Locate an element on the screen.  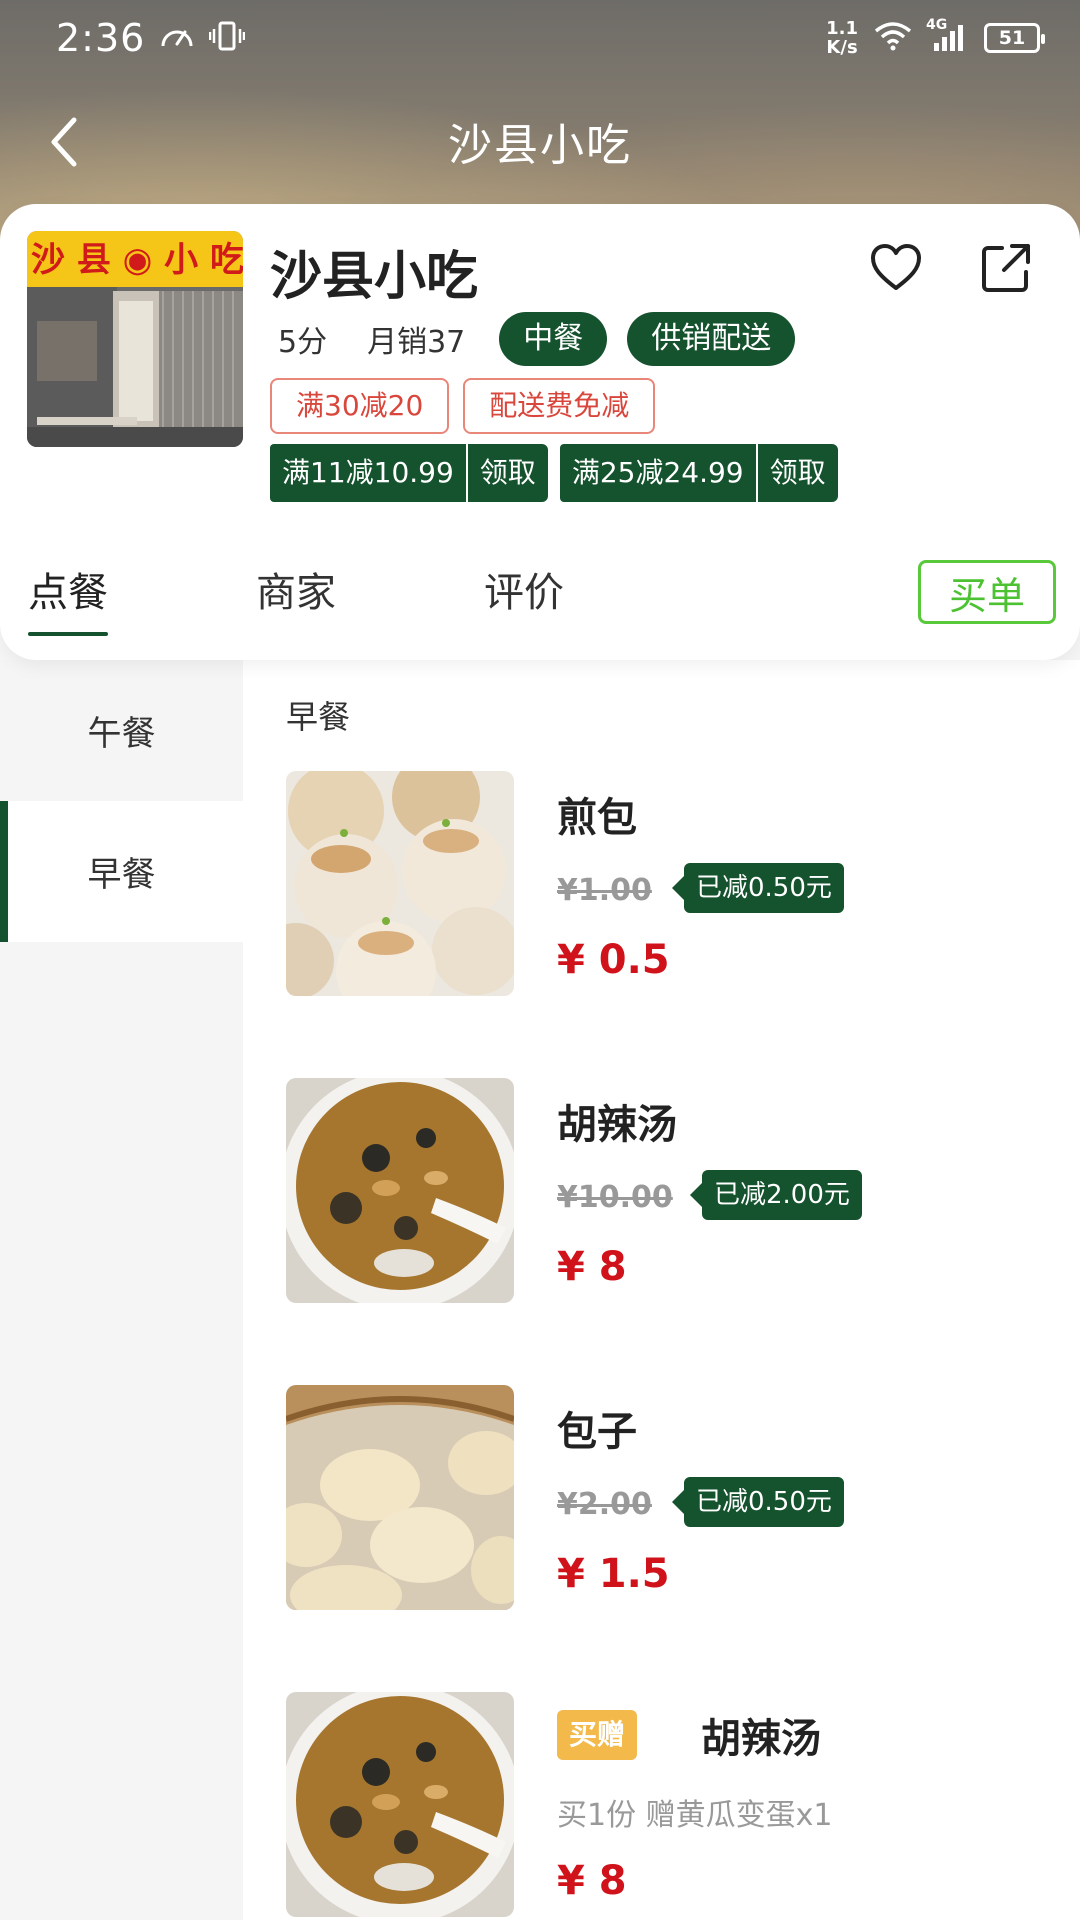
wifi-icon is located at coordinates (893, 38).